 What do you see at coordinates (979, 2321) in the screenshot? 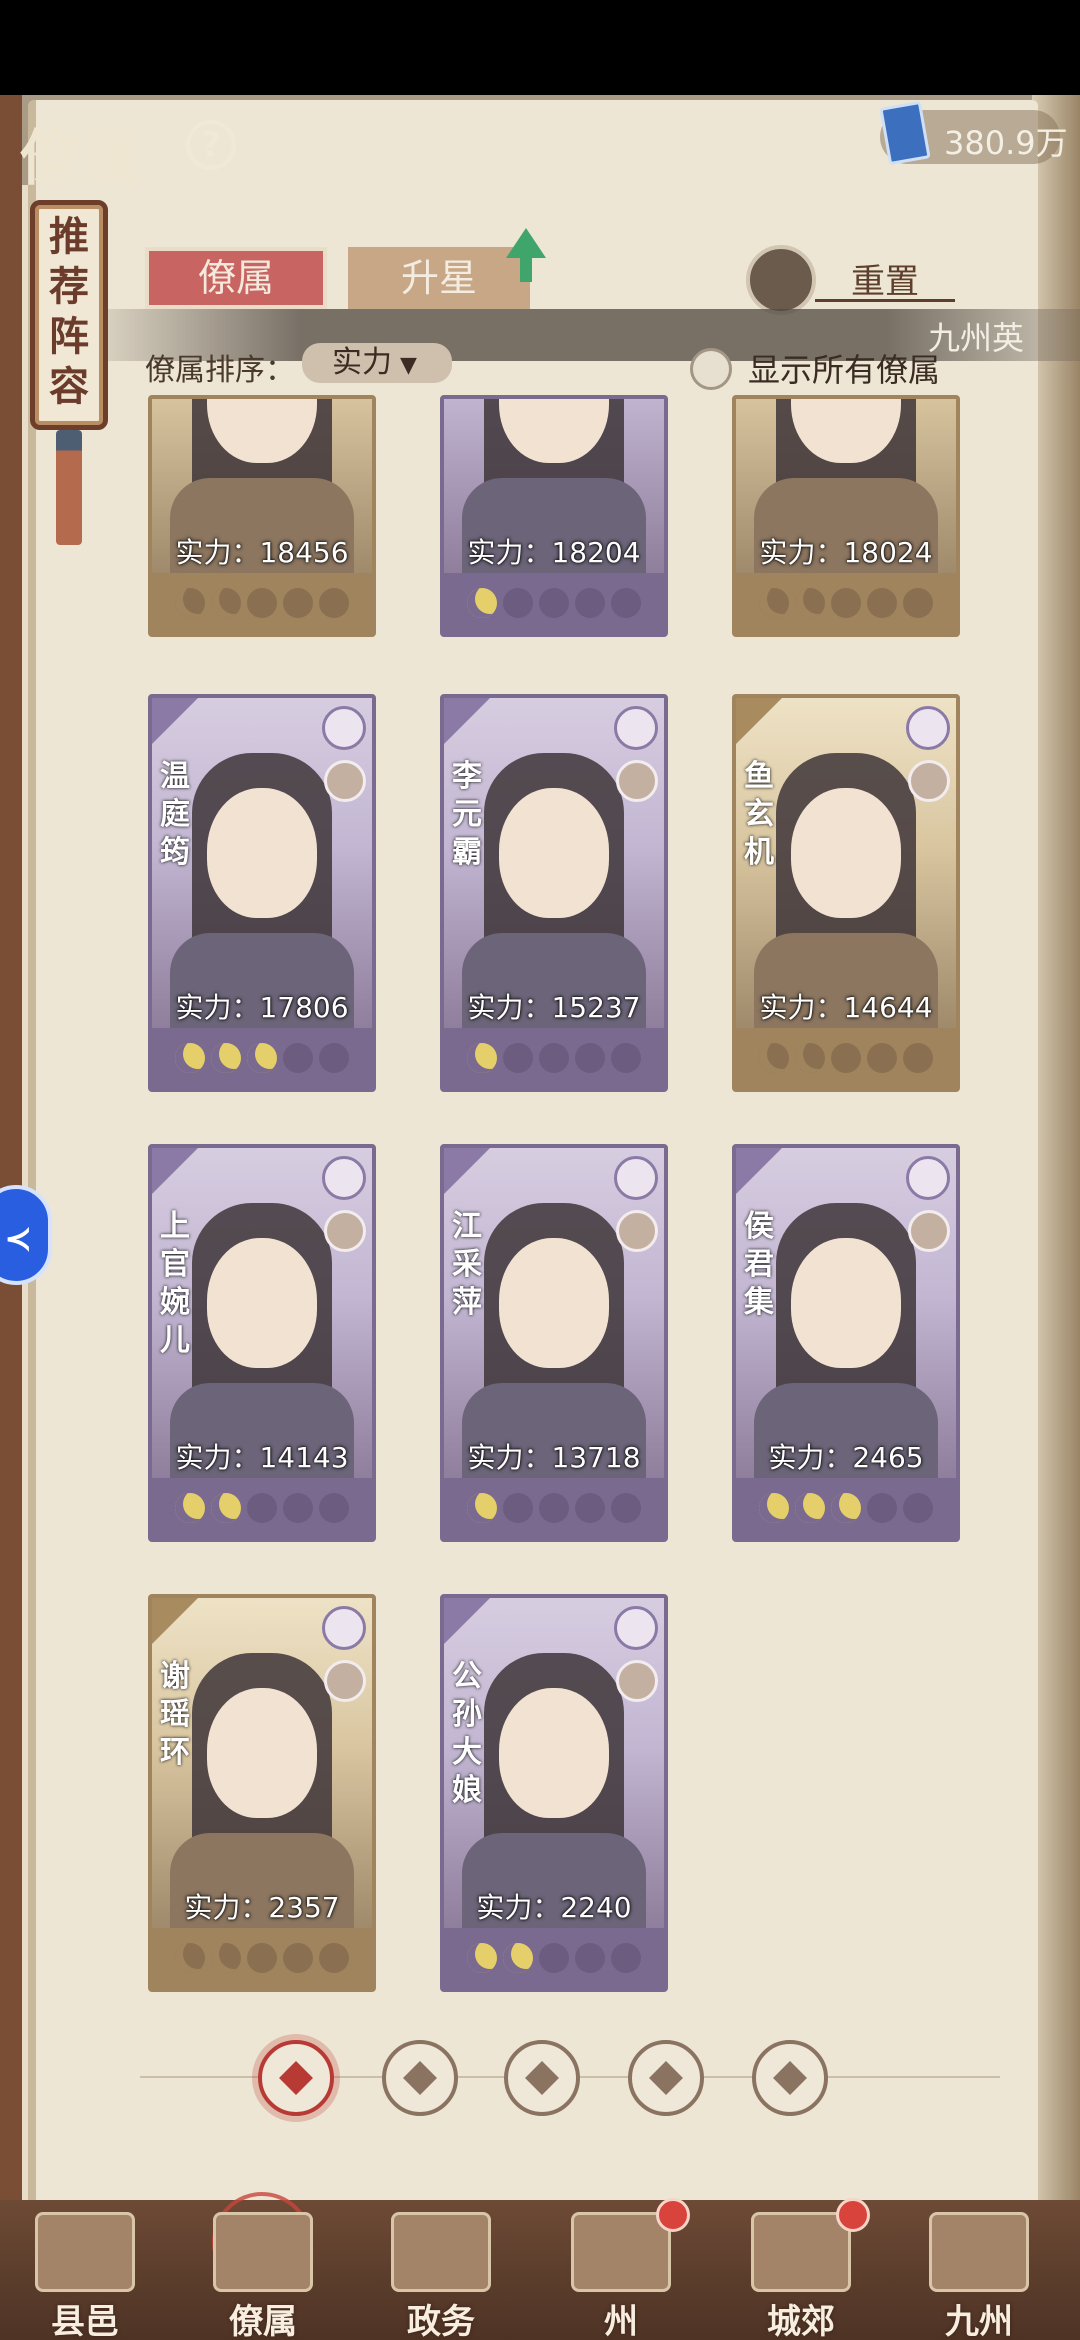
I see `nav-label: 九州` at bounding box center [979, 2321].